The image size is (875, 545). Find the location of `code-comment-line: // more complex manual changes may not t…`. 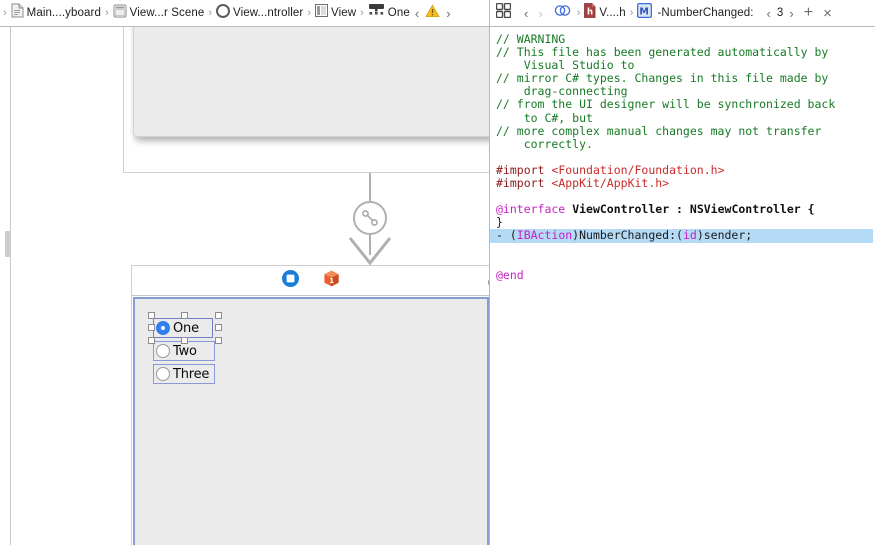

code-comment-line: // more complex manual changes may not t… is located at coordinates (659, 130).